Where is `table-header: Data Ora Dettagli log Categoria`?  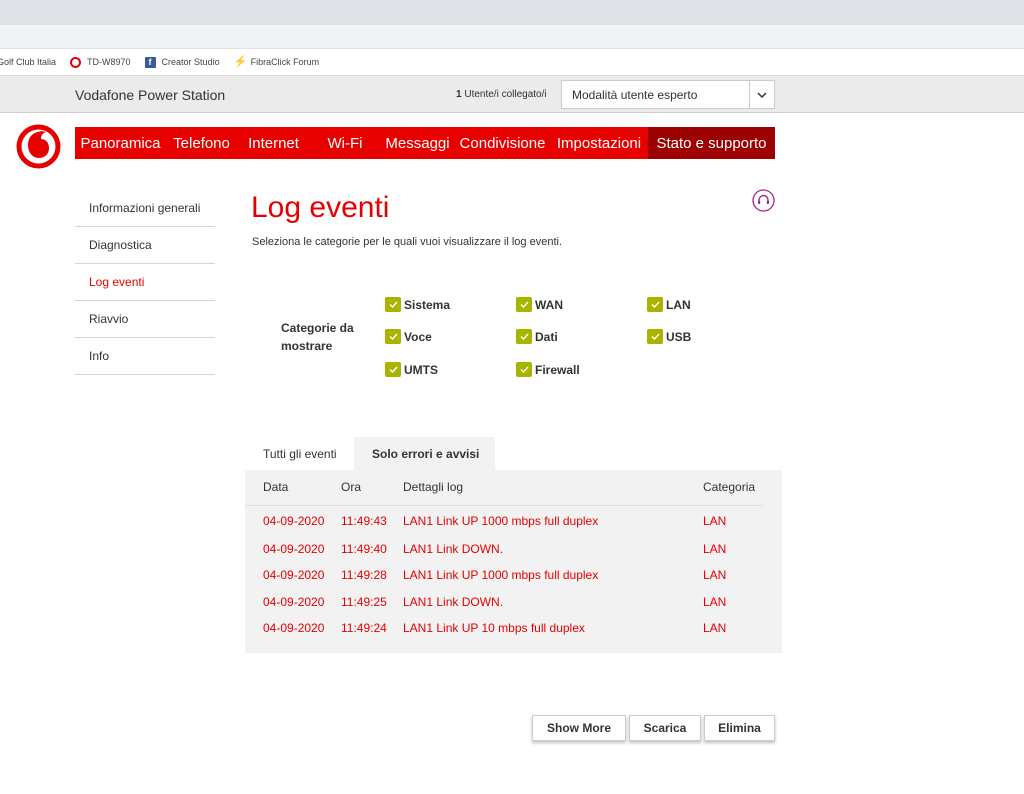 table-header: Data Ora Dettagli log Categoria is located at coordinates (504, 488).